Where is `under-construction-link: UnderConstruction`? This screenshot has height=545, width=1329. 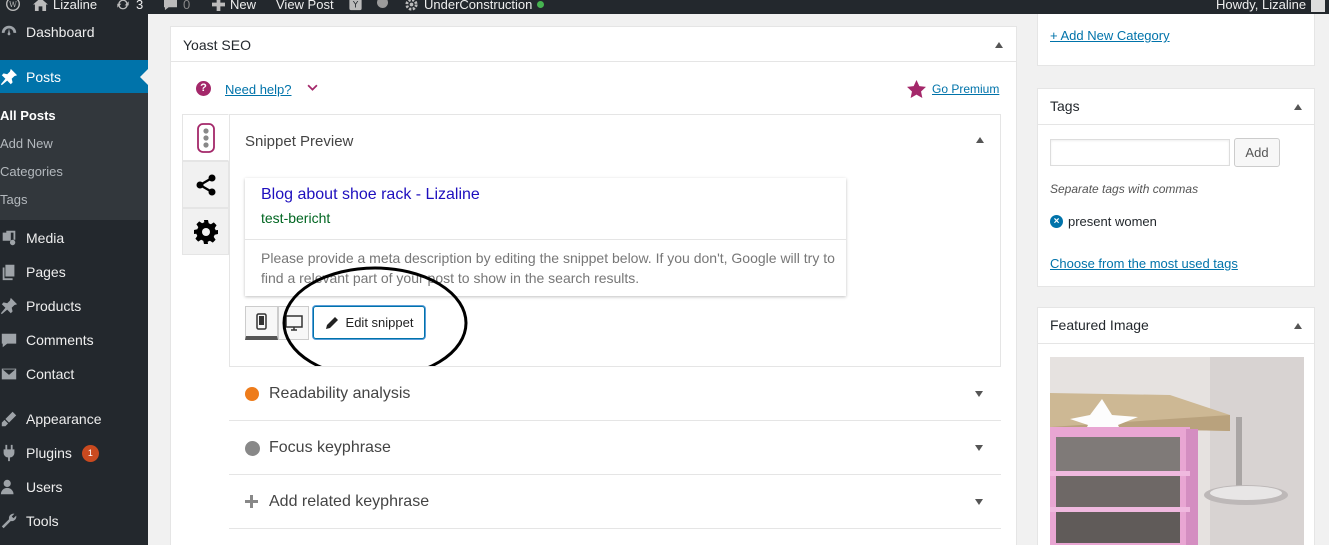
under-construction-link: UnderConstruction is located at coordinates (474, 6).